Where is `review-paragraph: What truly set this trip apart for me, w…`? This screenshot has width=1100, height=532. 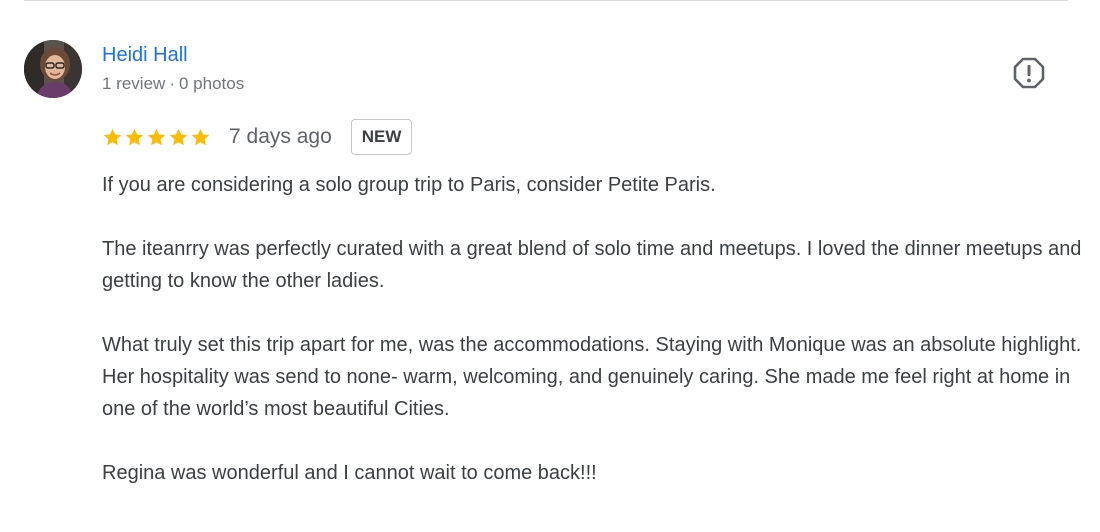 review-paragraph: What truly set this trip apart for me, w… is located at coordinates (592, 377).